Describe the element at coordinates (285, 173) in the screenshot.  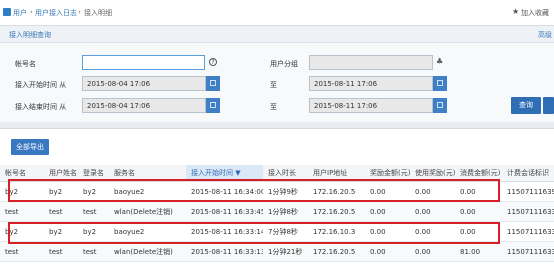
I see `column-header: 接入时长` at that location.